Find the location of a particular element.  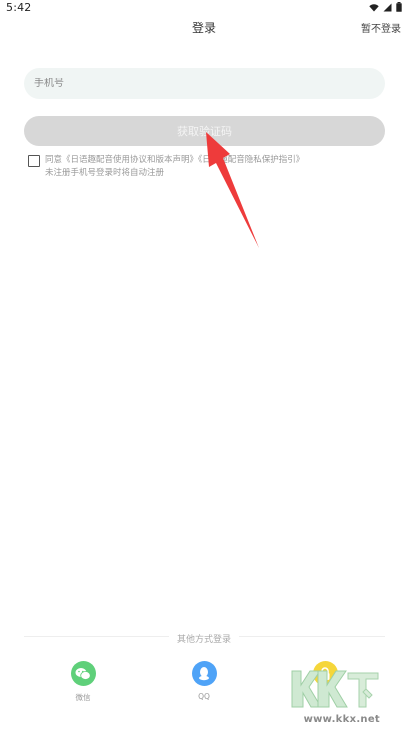

status-icons is located at coordinates (385, 7).